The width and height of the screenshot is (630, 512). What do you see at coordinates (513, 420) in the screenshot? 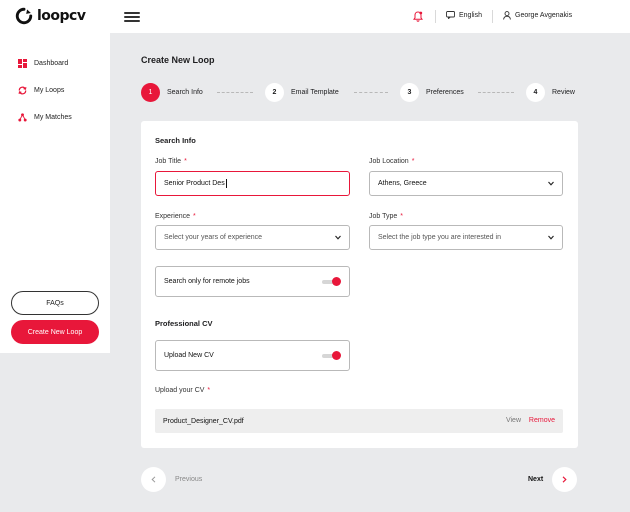
I see `view-cv-link: View` at bounding box center [513, 420].